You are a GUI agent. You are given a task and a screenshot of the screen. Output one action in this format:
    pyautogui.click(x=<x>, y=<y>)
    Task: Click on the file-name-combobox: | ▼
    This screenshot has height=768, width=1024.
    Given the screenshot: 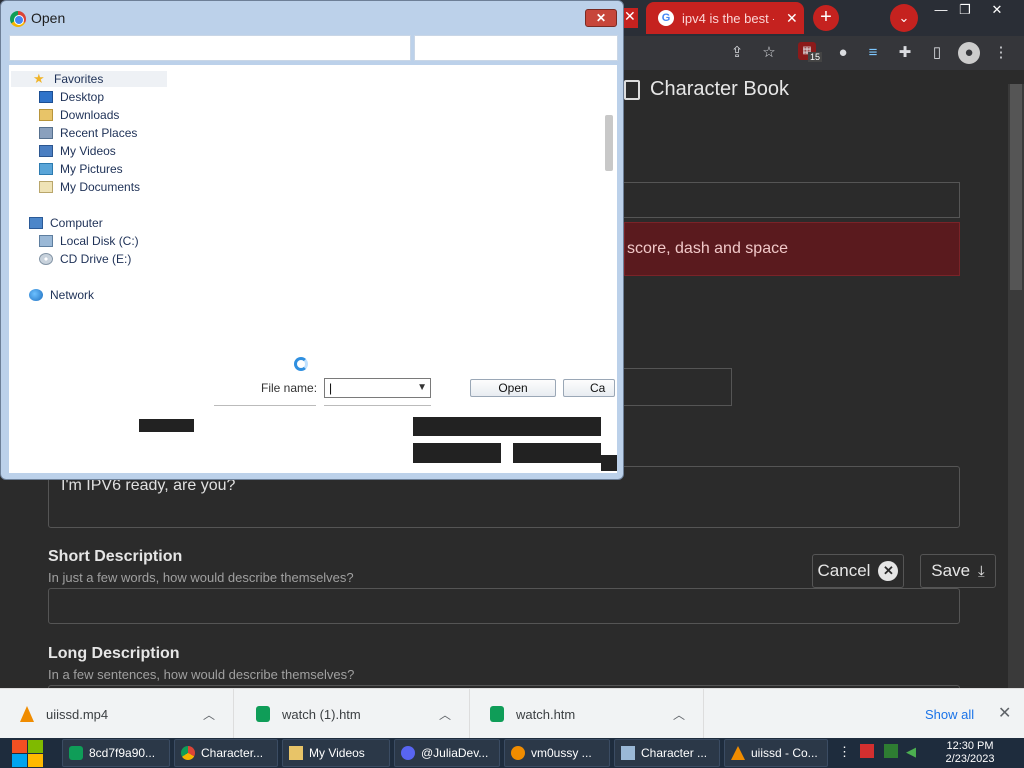 What is the action you would take?
    pyautogui.click(x=377, y=388)
    